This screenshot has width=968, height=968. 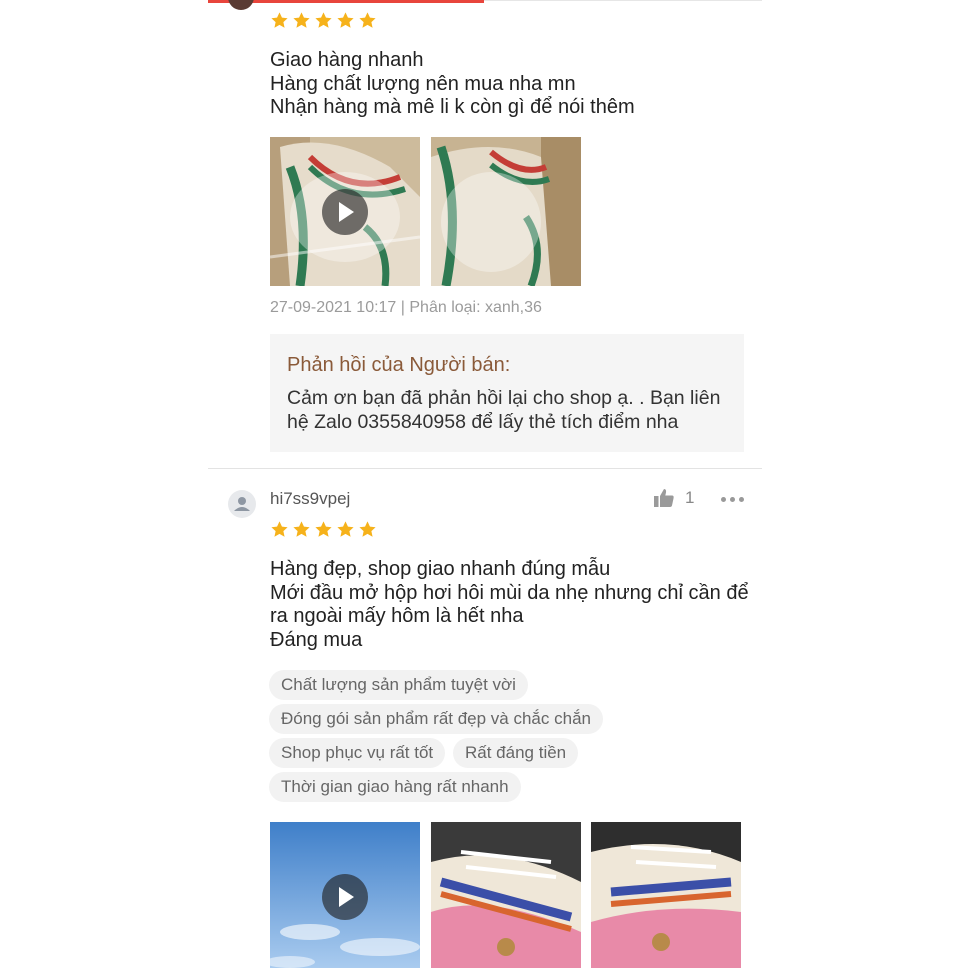 I want to click on review-tag: Chất lượng sản phẩm tuyệt vời, so click(x=398, y=685).